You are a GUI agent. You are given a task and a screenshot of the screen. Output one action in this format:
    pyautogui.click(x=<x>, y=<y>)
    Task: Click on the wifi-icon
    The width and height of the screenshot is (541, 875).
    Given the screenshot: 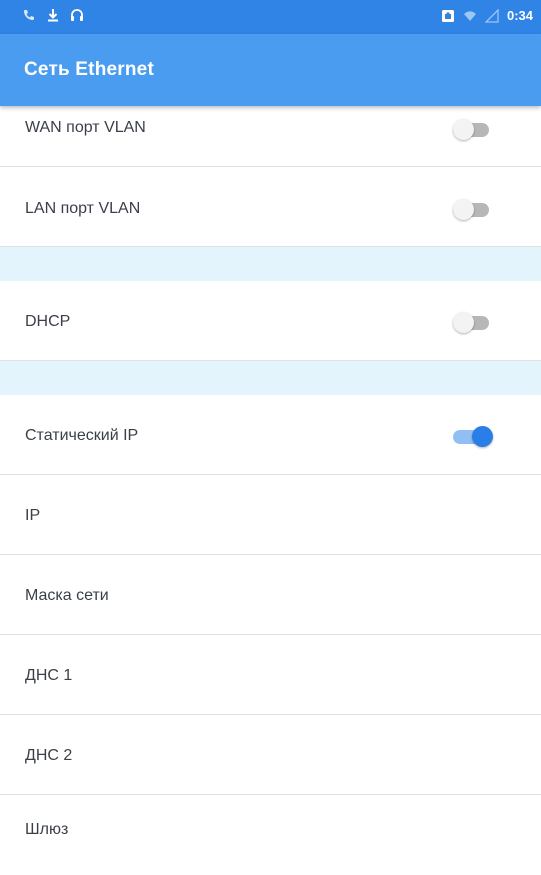 What is the action you would take?
    pyautogui.click(x=469, y=15)
    